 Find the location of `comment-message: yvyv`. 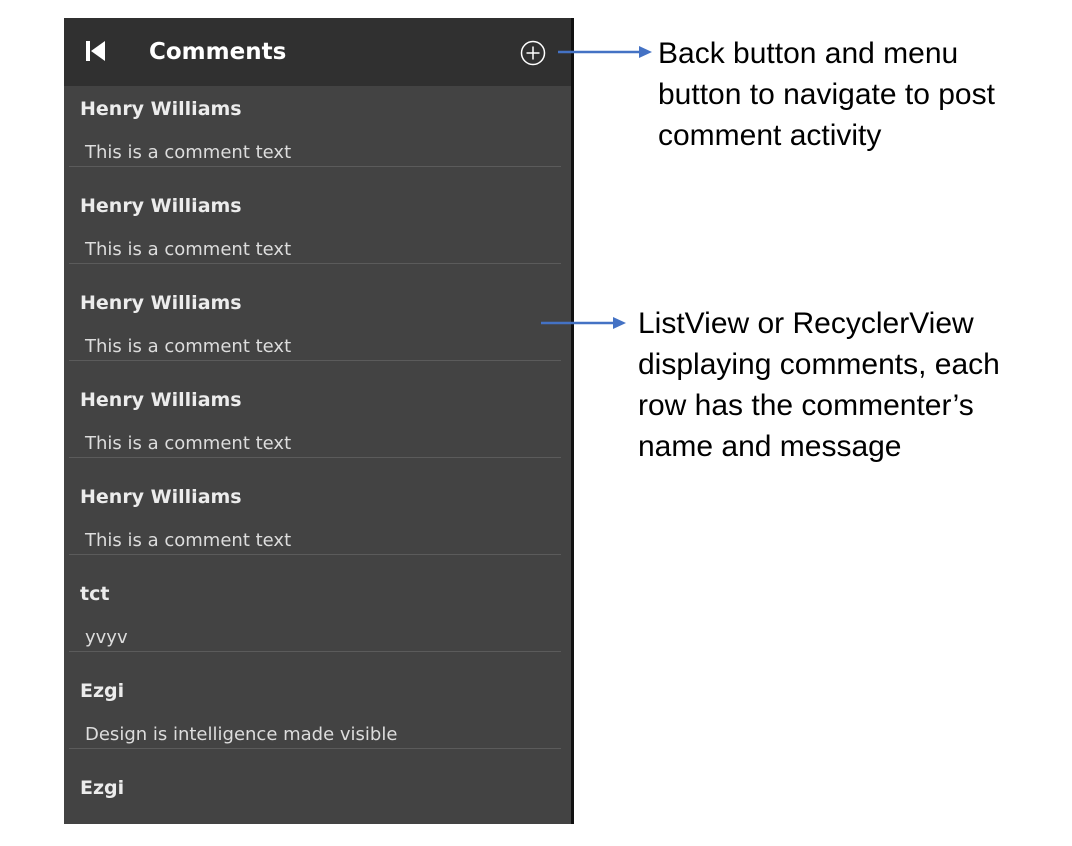

comment-message: yvyv is located at coordinates (106, 637).